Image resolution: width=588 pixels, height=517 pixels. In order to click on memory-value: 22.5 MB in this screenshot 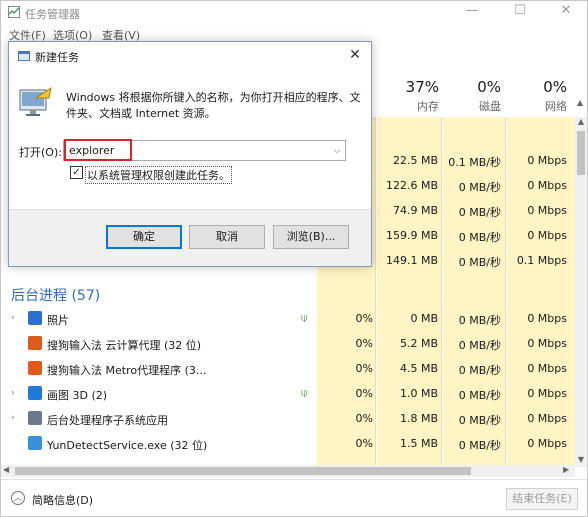, I will do `click(415, 160)`.